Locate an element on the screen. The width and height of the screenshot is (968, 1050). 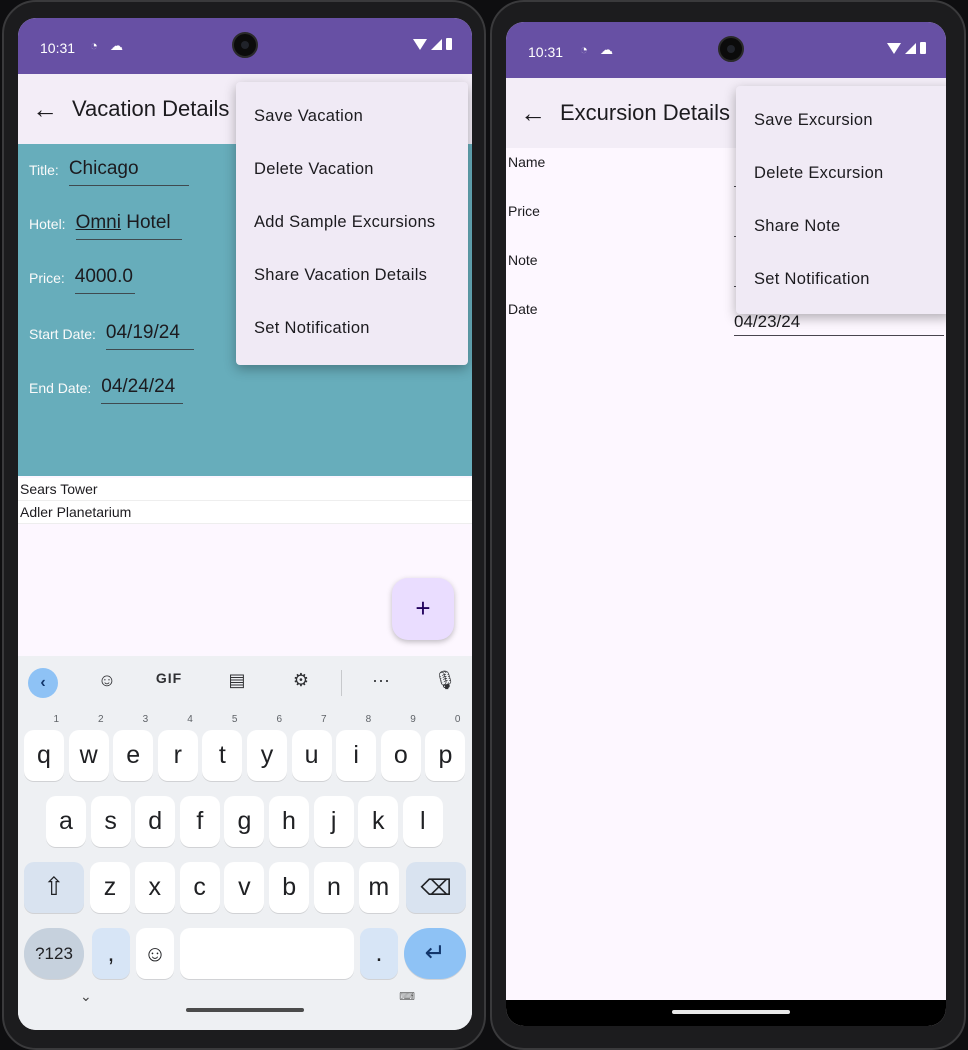
date-input-line is located at coordinates (839, 335).